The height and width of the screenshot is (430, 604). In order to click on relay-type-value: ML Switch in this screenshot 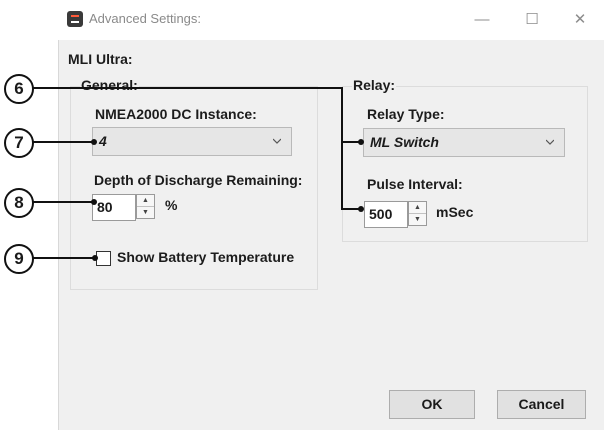, I will do `click(404, 142)`.